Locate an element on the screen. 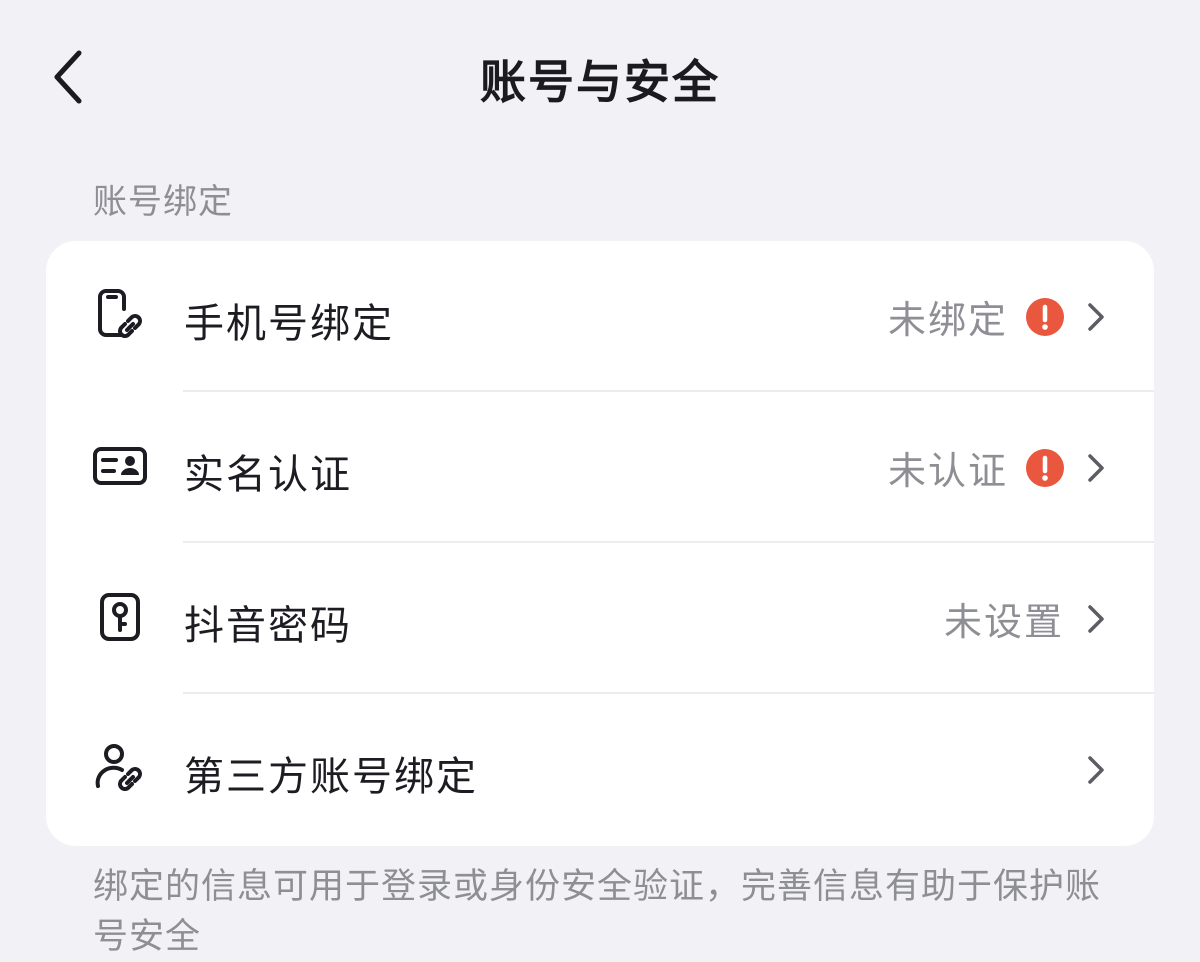 The height and width of the screenshot is (962, 1200). page-title: 账号与安全 is located at coordinates (600, 82).